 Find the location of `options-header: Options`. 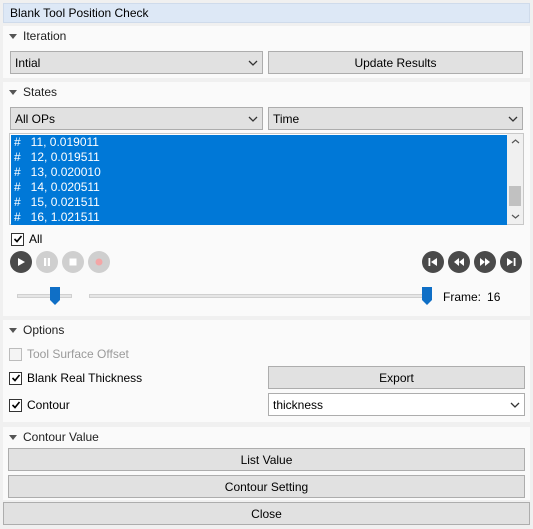

options-header: Options is located at coordinates (266, 330).